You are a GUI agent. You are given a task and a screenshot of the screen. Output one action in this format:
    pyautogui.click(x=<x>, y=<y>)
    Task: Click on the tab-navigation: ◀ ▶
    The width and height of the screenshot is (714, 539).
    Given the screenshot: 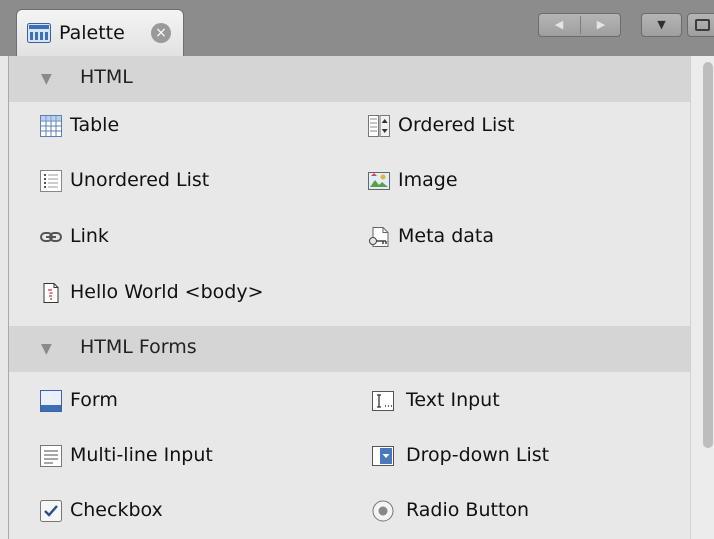 What is the action you would take?
    pyautogui.click(x=579, y=25)
    